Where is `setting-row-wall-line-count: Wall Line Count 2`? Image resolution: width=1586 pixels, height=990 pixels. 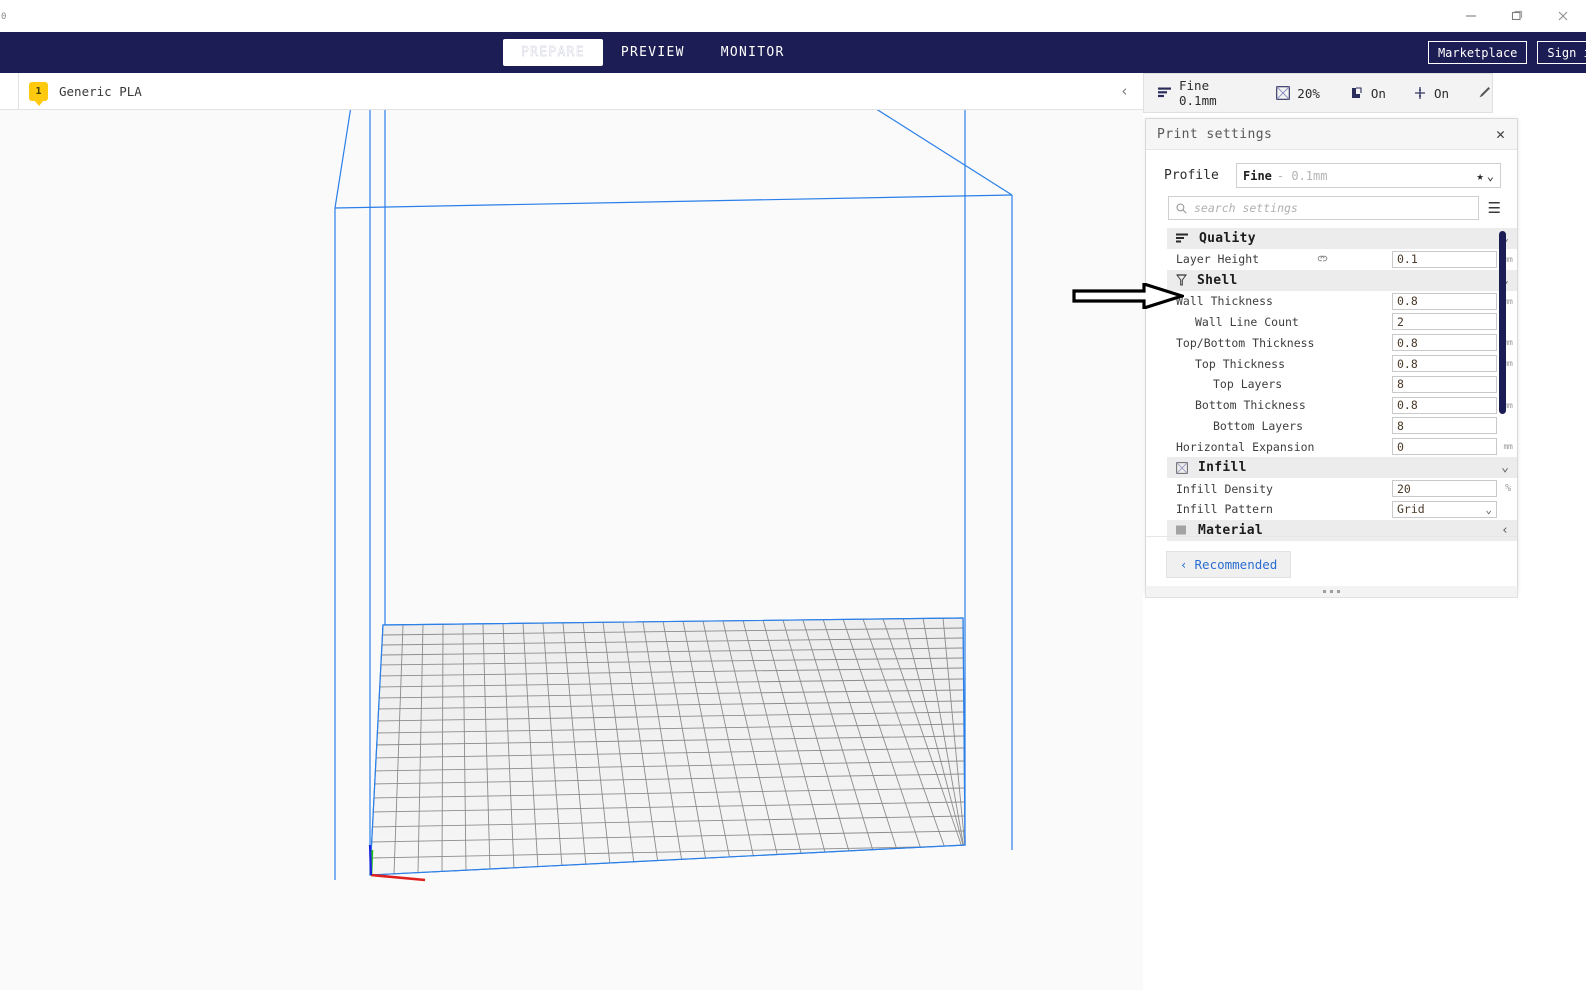
setting-row-wall-line-count: Wall Line Count 2 is located at coordinates (1342, 322).